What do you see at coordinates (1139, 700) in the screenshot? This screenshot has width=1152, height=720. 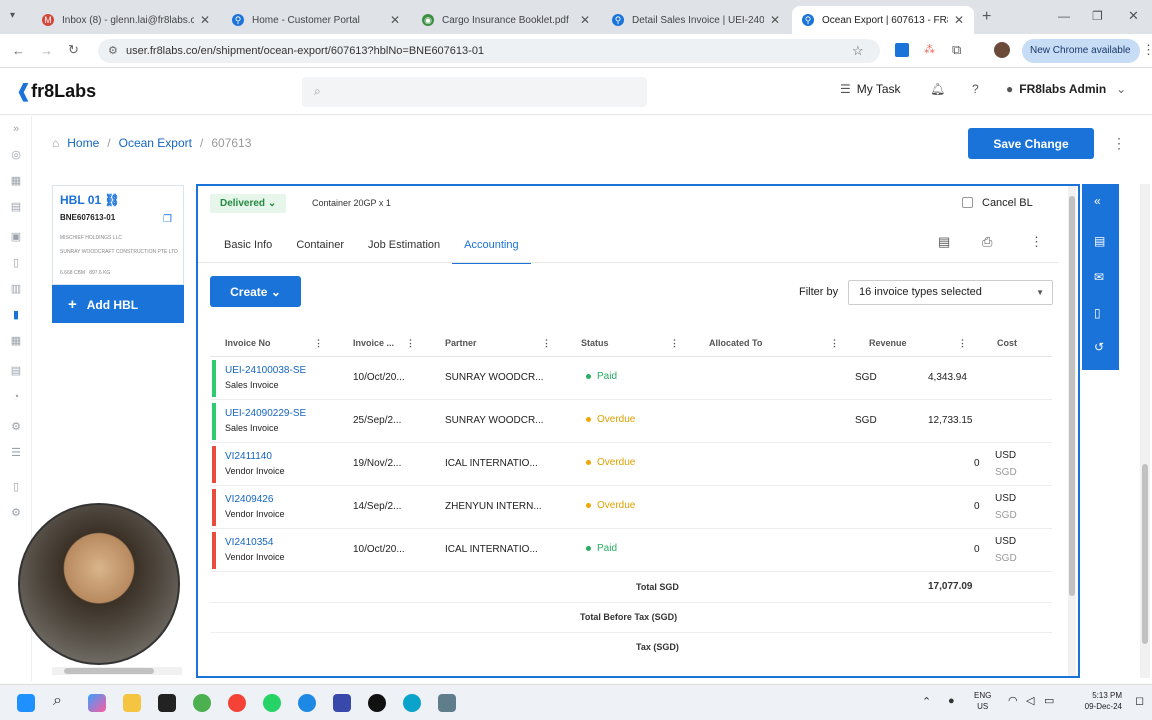 I see `notifications-icon: ◻` at bounding box center [1139, 700].